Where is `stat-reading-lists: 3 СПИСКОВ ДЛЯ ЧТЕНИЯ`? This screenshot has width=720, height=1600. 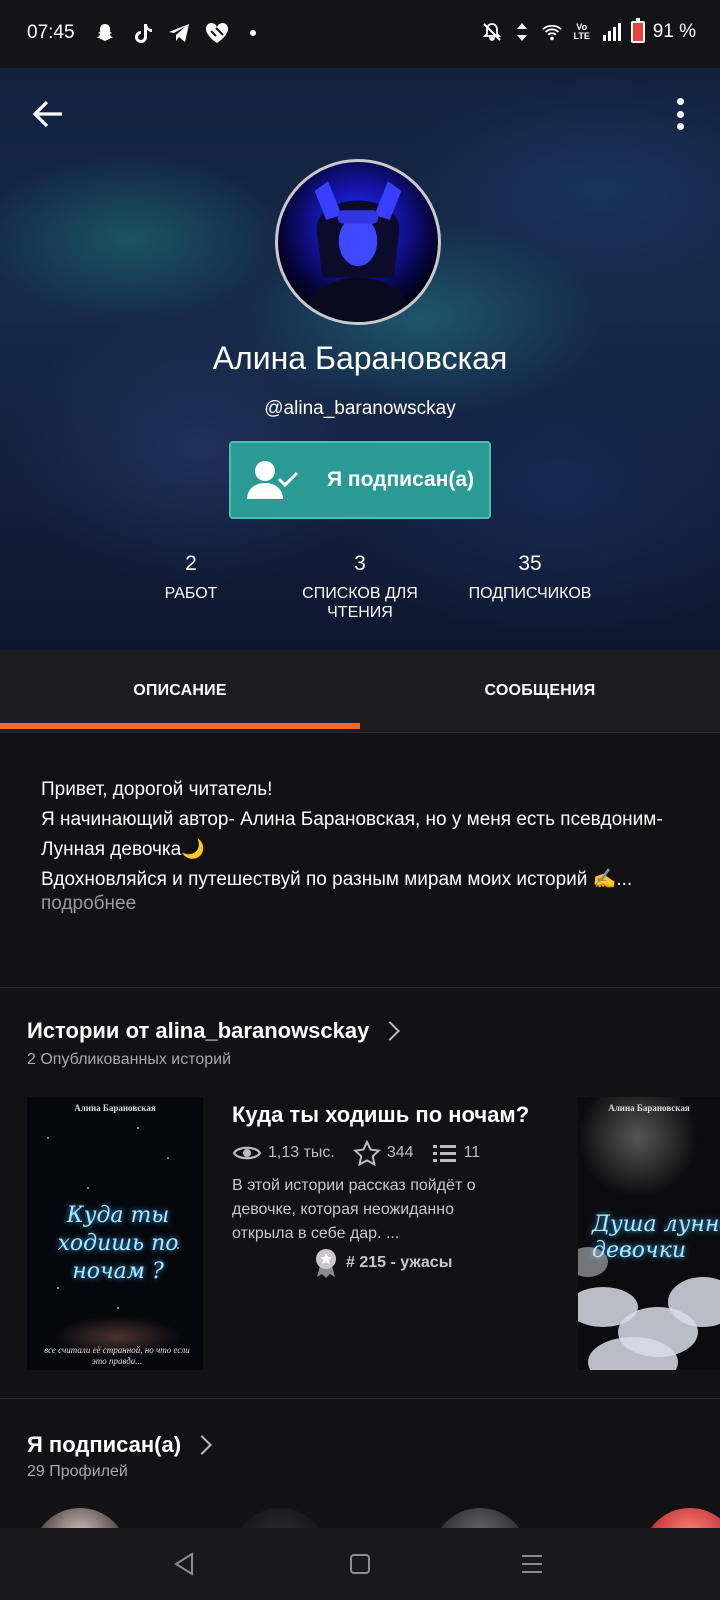
stat-reading-lists: 3 СПИСКОВ ДЛЯ ЧТЕНИЯ is located at coordinates (360, 587).